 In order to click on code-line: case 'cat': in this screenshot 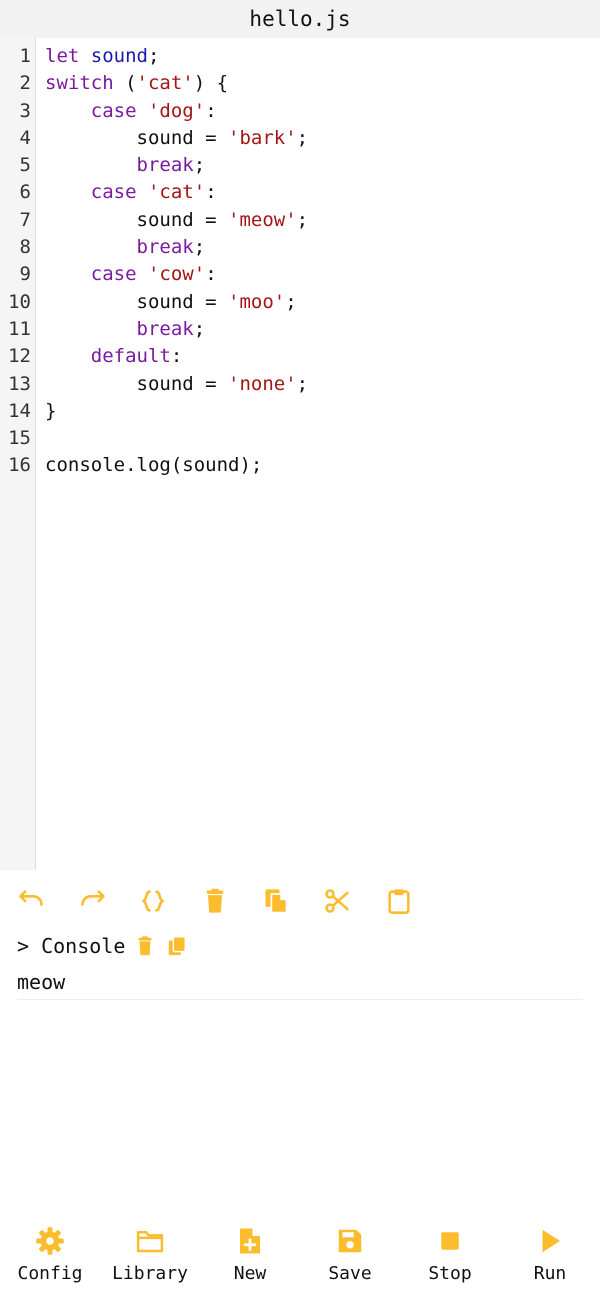, I will do `click(322, 192)`.